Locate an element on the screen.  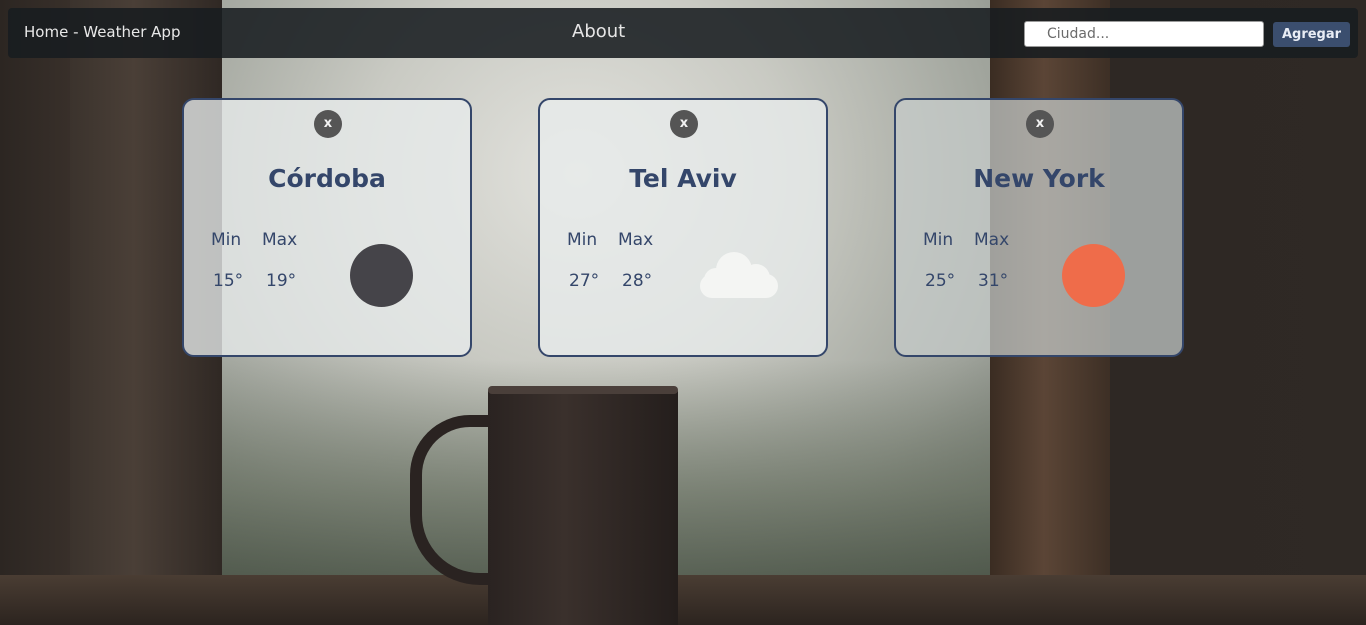
city-search-input is located at coordinates (1144, 34).